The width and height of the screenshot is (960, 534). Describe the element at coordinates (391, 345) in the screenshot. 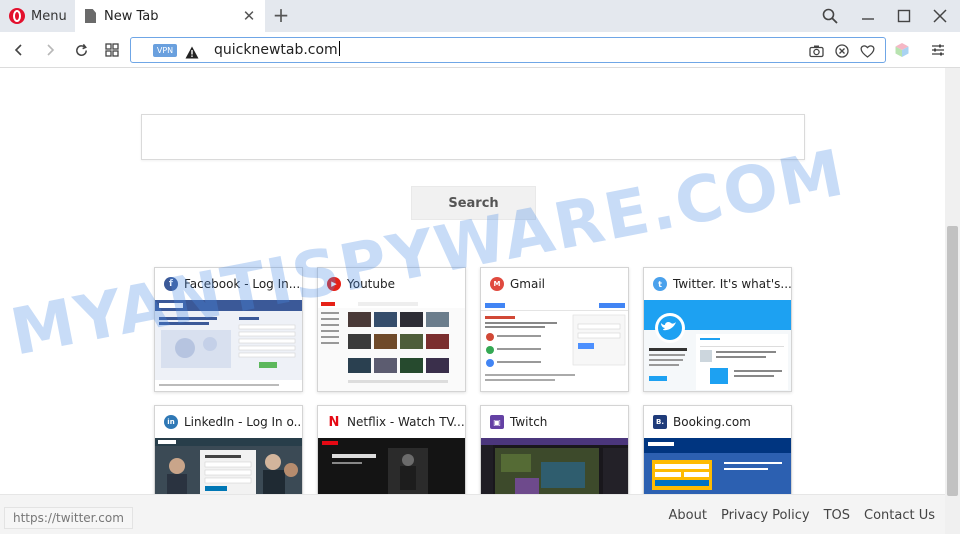

I see `youtube-thumbnail` at that location.